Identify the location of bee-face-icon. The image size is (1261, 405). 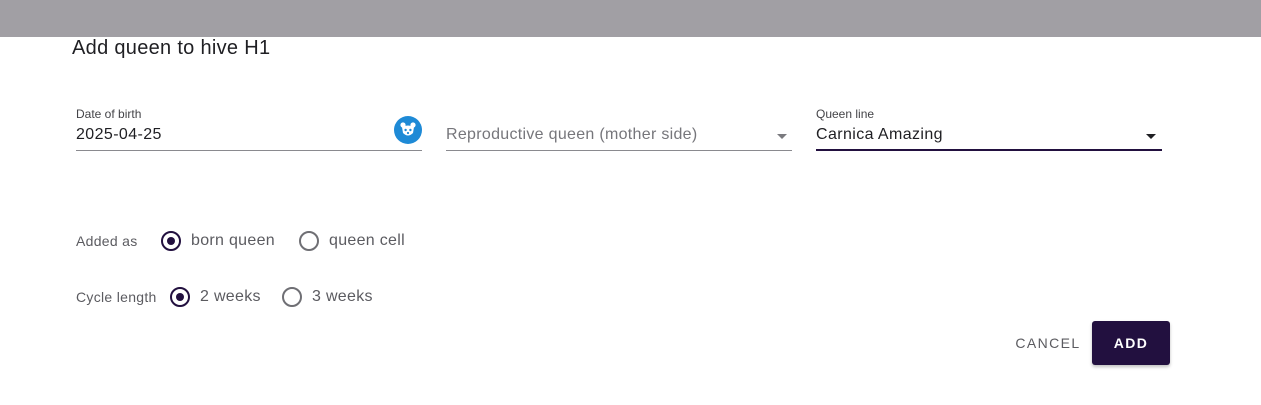
(408, 130).